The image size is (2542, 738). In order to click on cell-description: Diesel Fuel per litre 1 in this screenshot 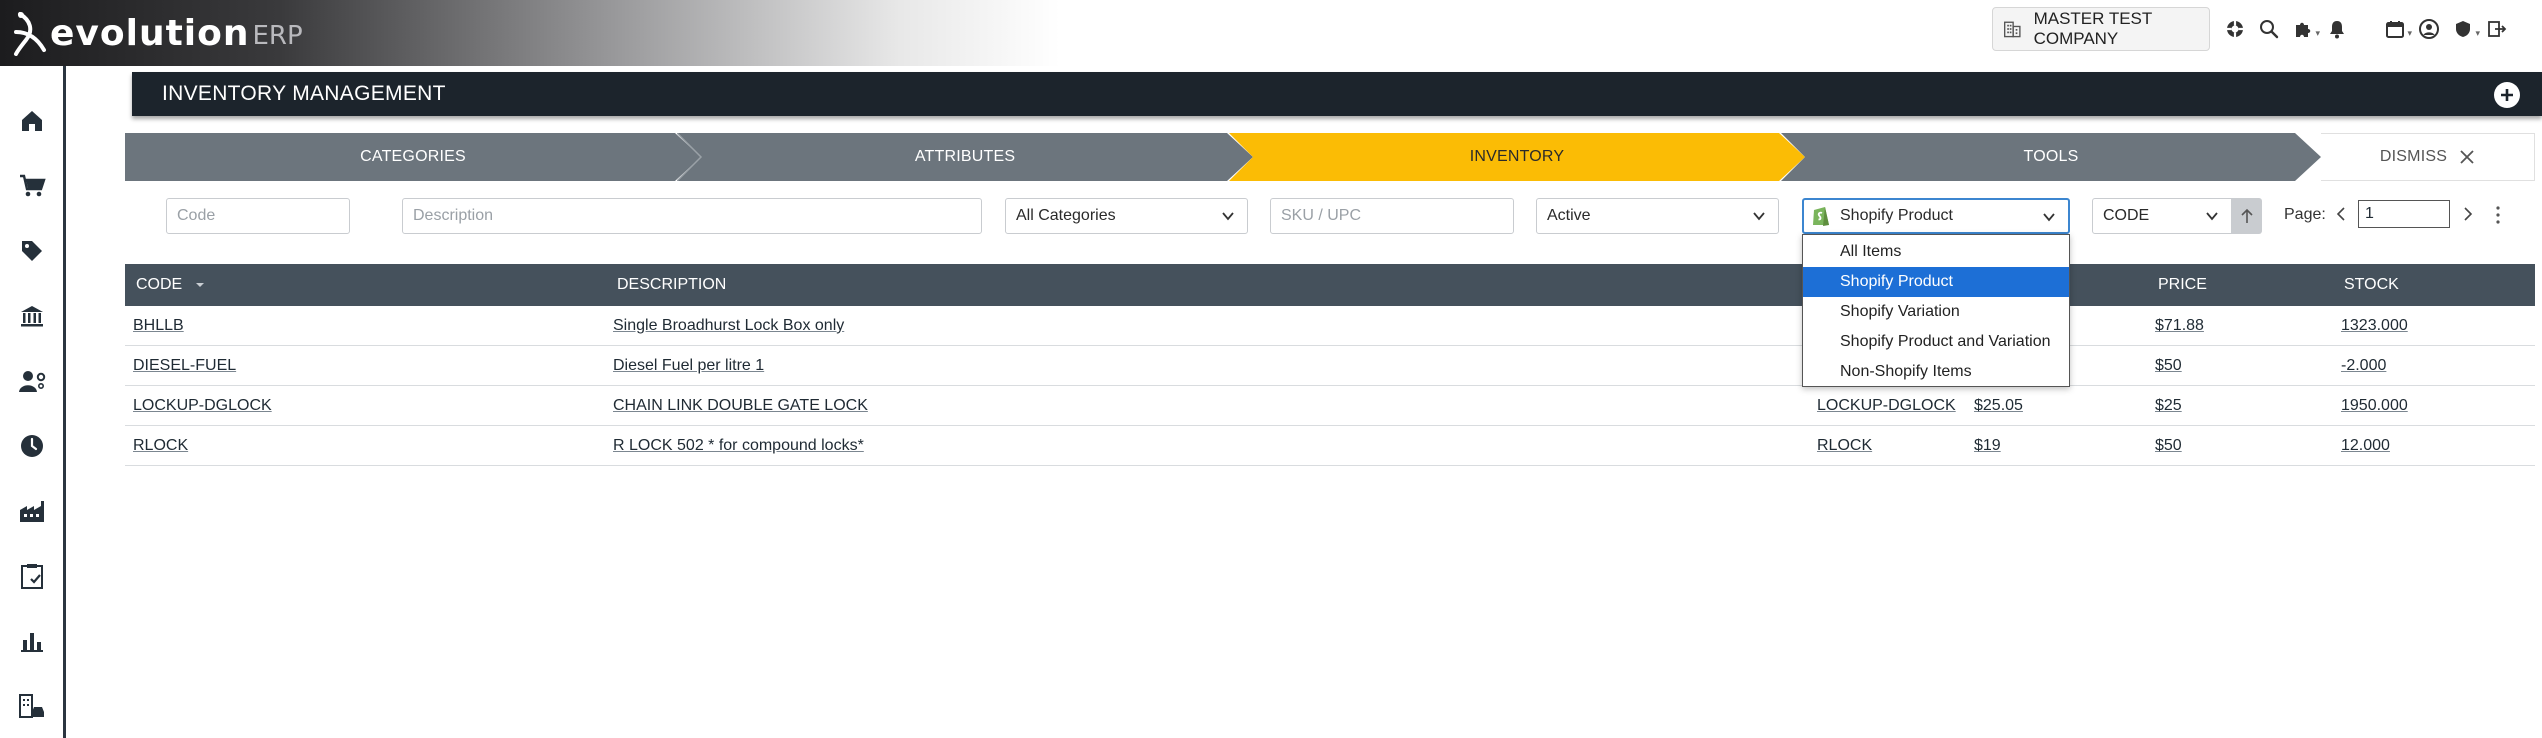, I will do `click(688, 366)`.